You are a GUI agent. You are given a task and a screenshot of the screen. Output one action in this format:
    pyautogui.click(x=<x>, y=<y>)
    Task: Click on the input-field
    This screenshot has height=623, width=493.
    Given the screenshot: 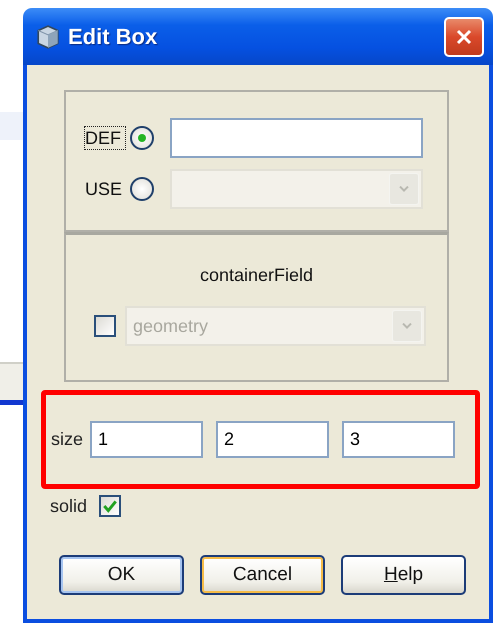 What is the action you would take?
    pyautogui.click(x=296, y=138)
    